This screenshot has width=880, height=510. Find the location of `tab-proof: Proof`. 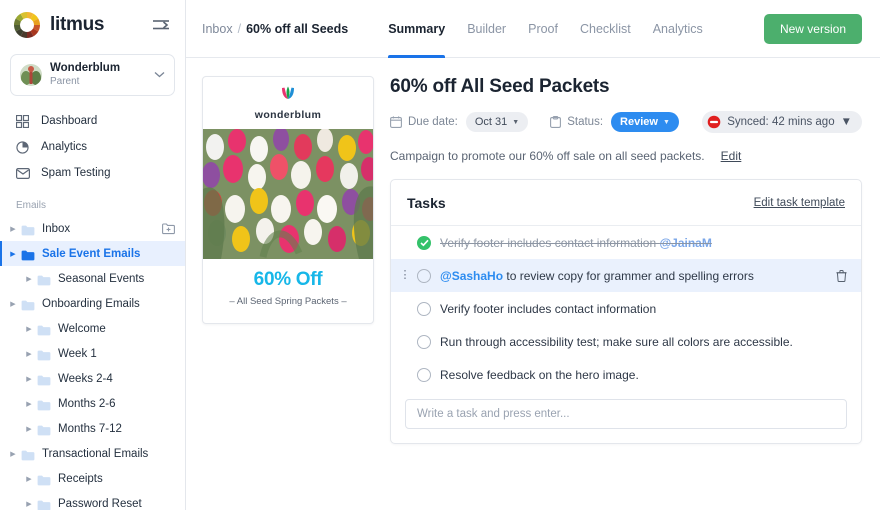

tab-proof: Proof is located at coordinates (543, 28).